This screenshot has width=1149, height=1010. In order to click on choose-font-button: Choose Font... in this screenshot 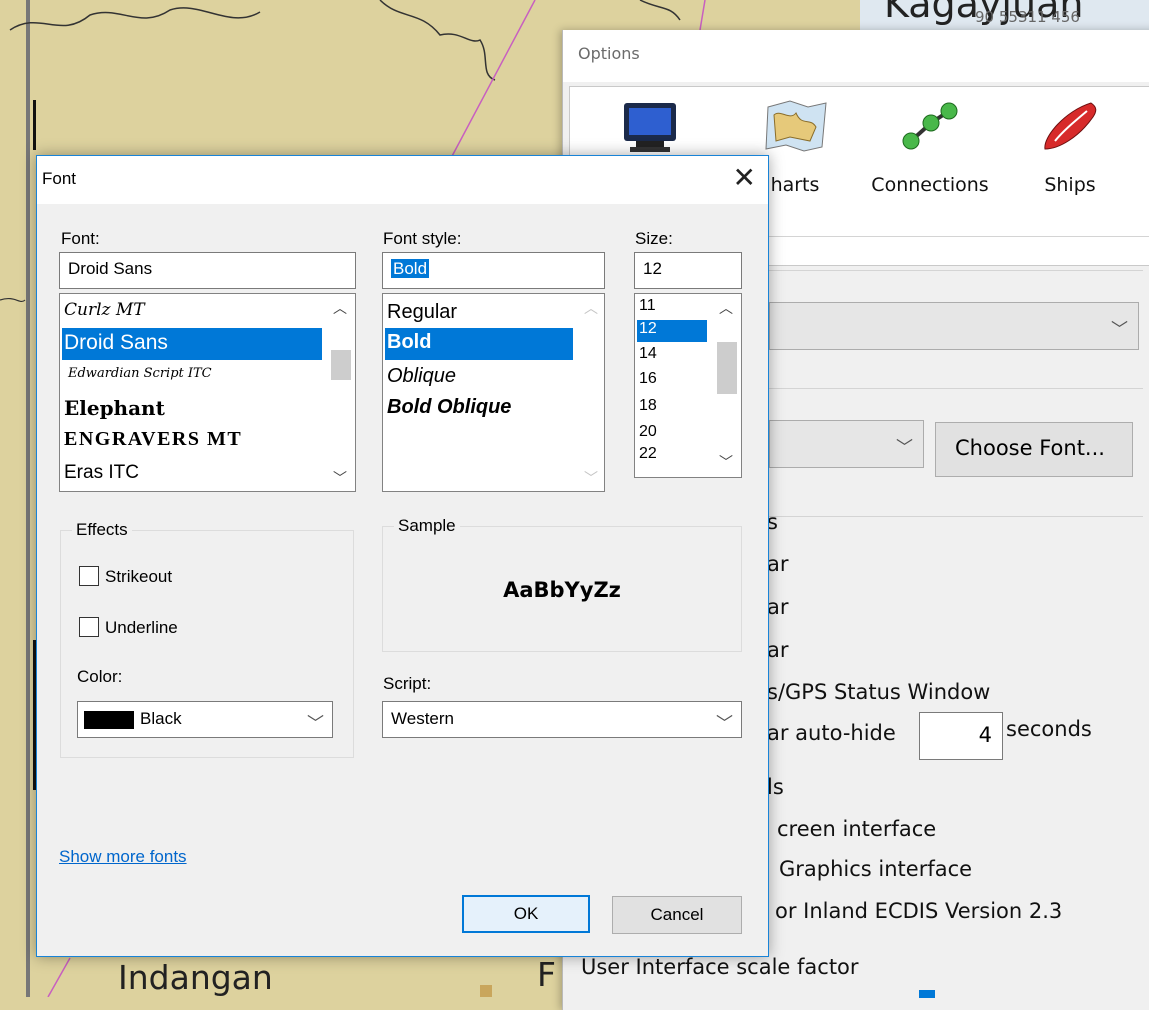, I will do `click(1034, 449)`.